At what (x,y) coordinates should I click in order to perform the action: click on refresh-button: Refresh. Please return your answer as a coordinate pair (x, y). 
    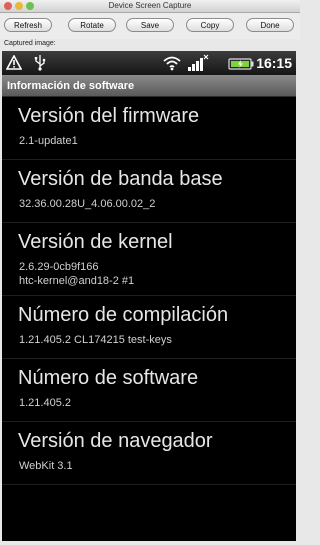
    Looking at the image, I should click on (28, 25).